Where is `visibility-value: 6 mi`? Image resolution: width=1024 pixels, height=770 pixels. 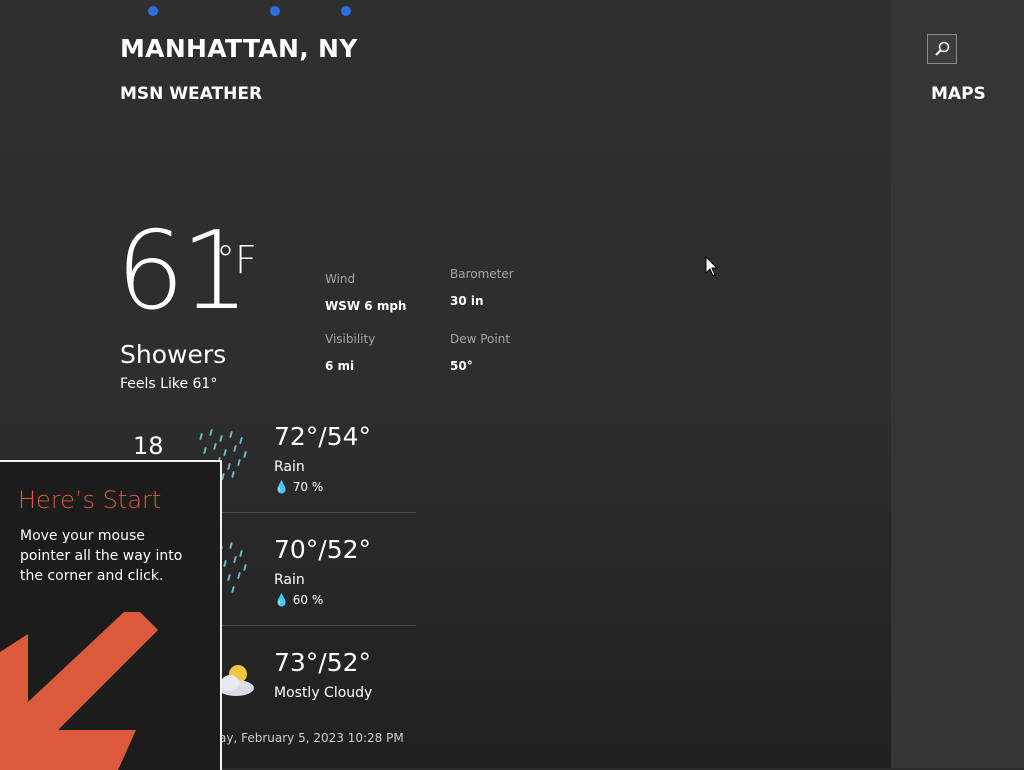 visibility-value: 6 mi is located at coordinates (340, 366).